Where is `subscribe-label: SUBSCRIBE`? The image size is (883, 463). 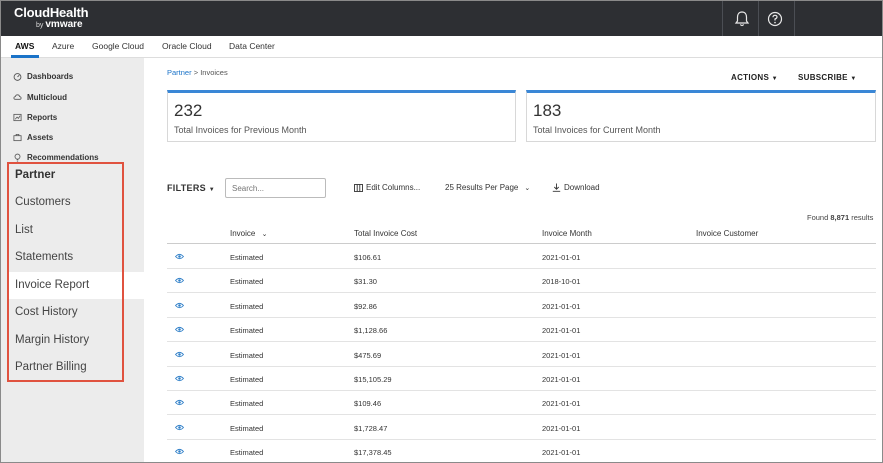
subscribe-label: SUBSCRIBE is located at coordinates (823, 77).